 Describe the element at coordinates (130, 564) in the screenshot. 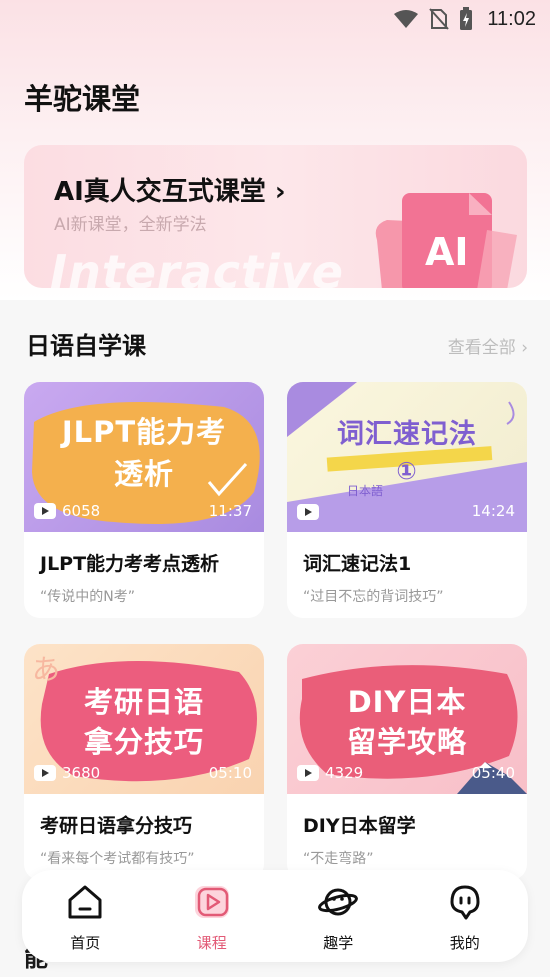

I see `course-title: JLPT能力考考点透析` at that location.